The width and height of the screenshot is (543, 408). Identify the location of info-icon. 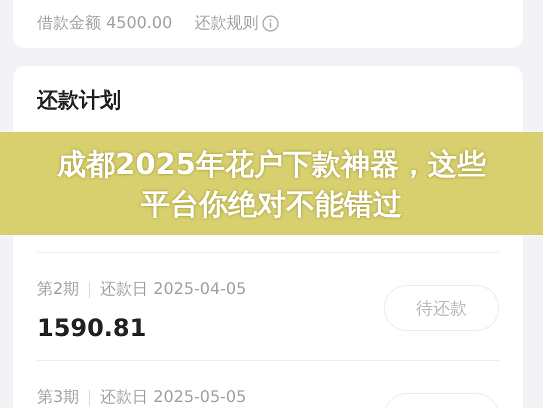
(271, 23).